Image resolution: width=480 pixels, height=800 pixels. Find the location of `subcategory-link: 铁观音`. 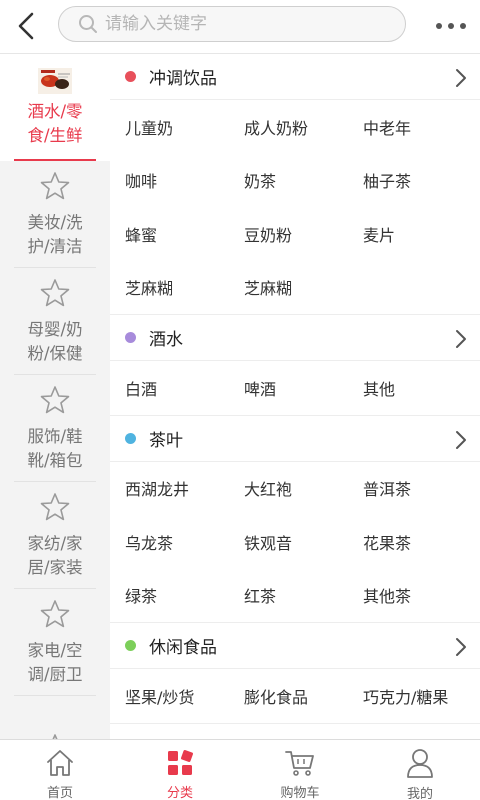

subcategory-link: 铁观音 is located at coordinates (303, 542).